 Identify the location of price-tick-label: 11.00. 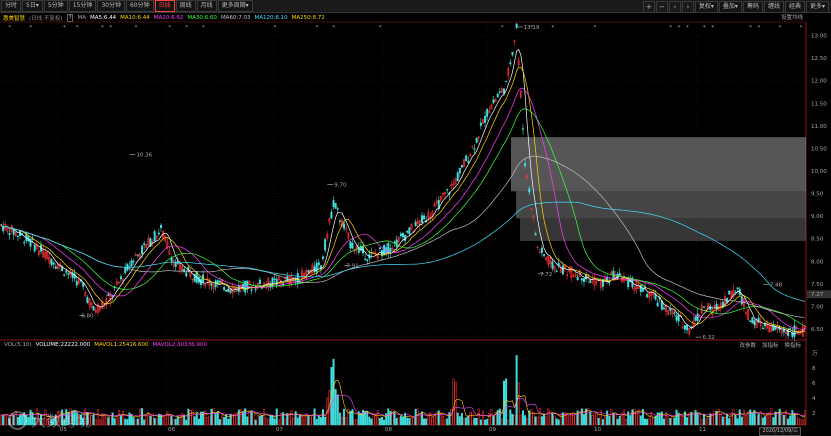
(819, 127).